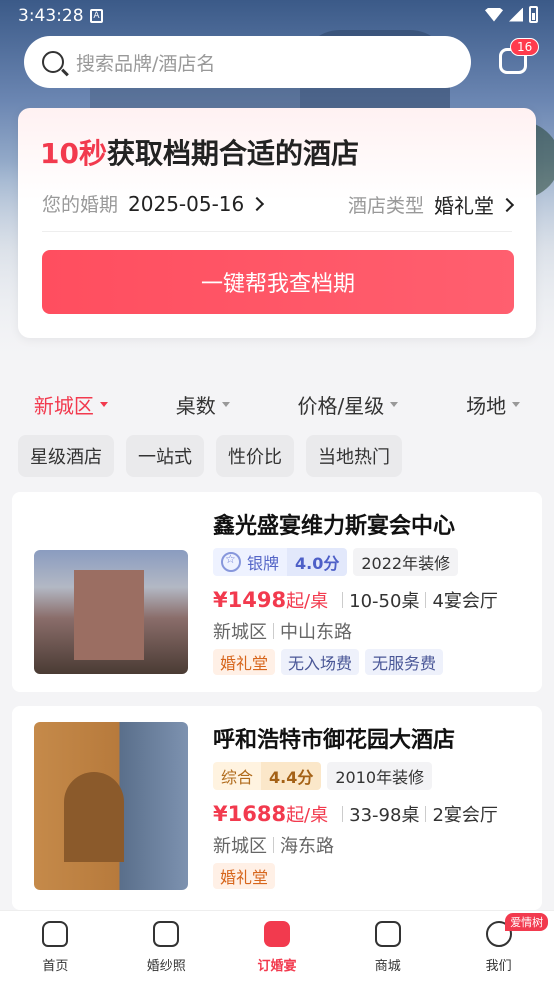 The width and height of the screenshot is (554, 984). Describe the element at coordinates (166, 947) in the screenshot. I see `tab-wedding-photo: 婚纱照` at that location.